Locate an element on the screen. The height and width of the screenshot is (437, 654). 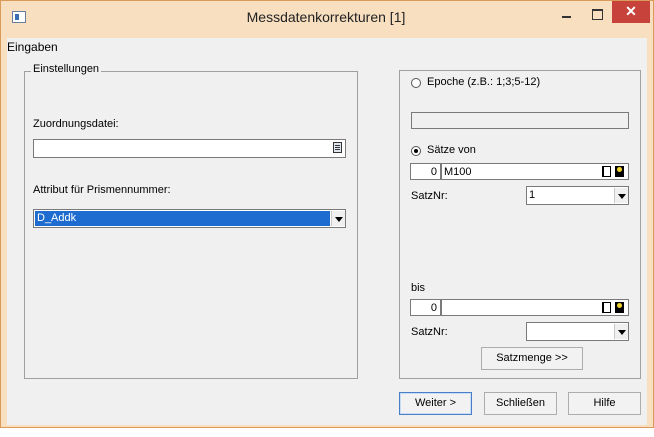
assignment-file-input is located at coordinates (189, 148).